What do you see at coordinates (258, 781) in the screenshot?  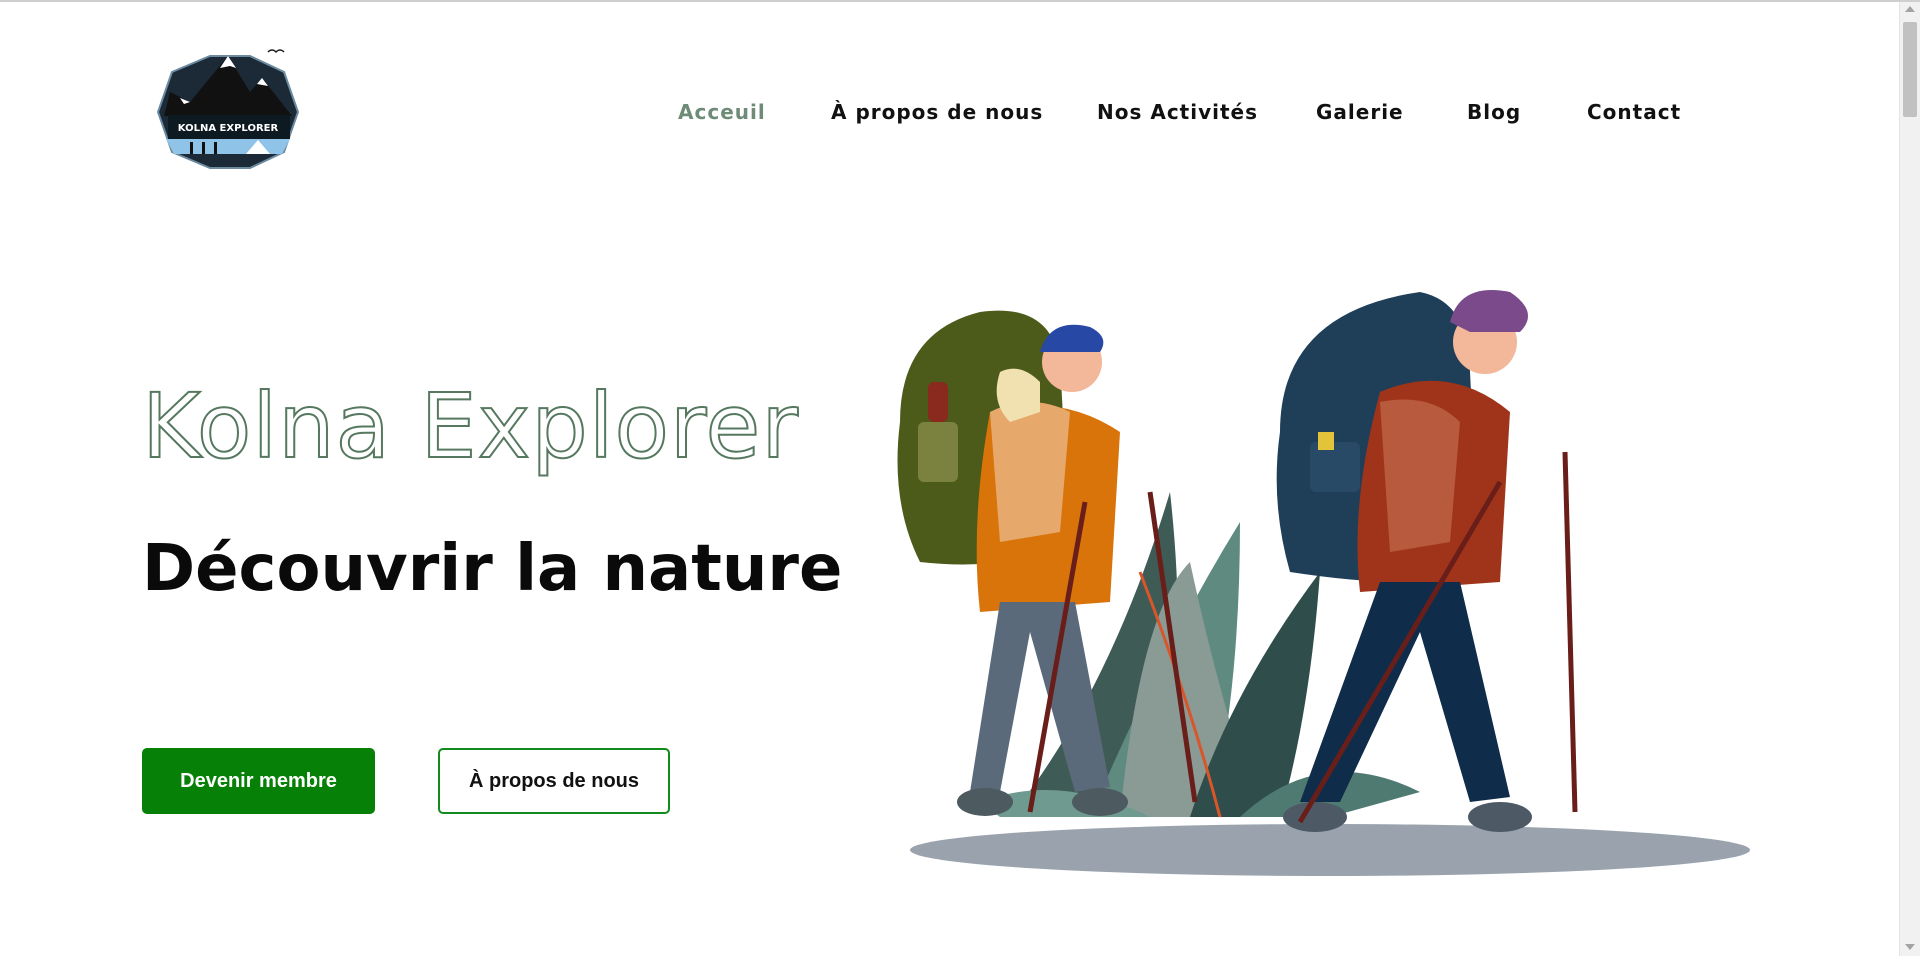 I see `become-member-button: Devenir membre` at bounding box center [258, 781].